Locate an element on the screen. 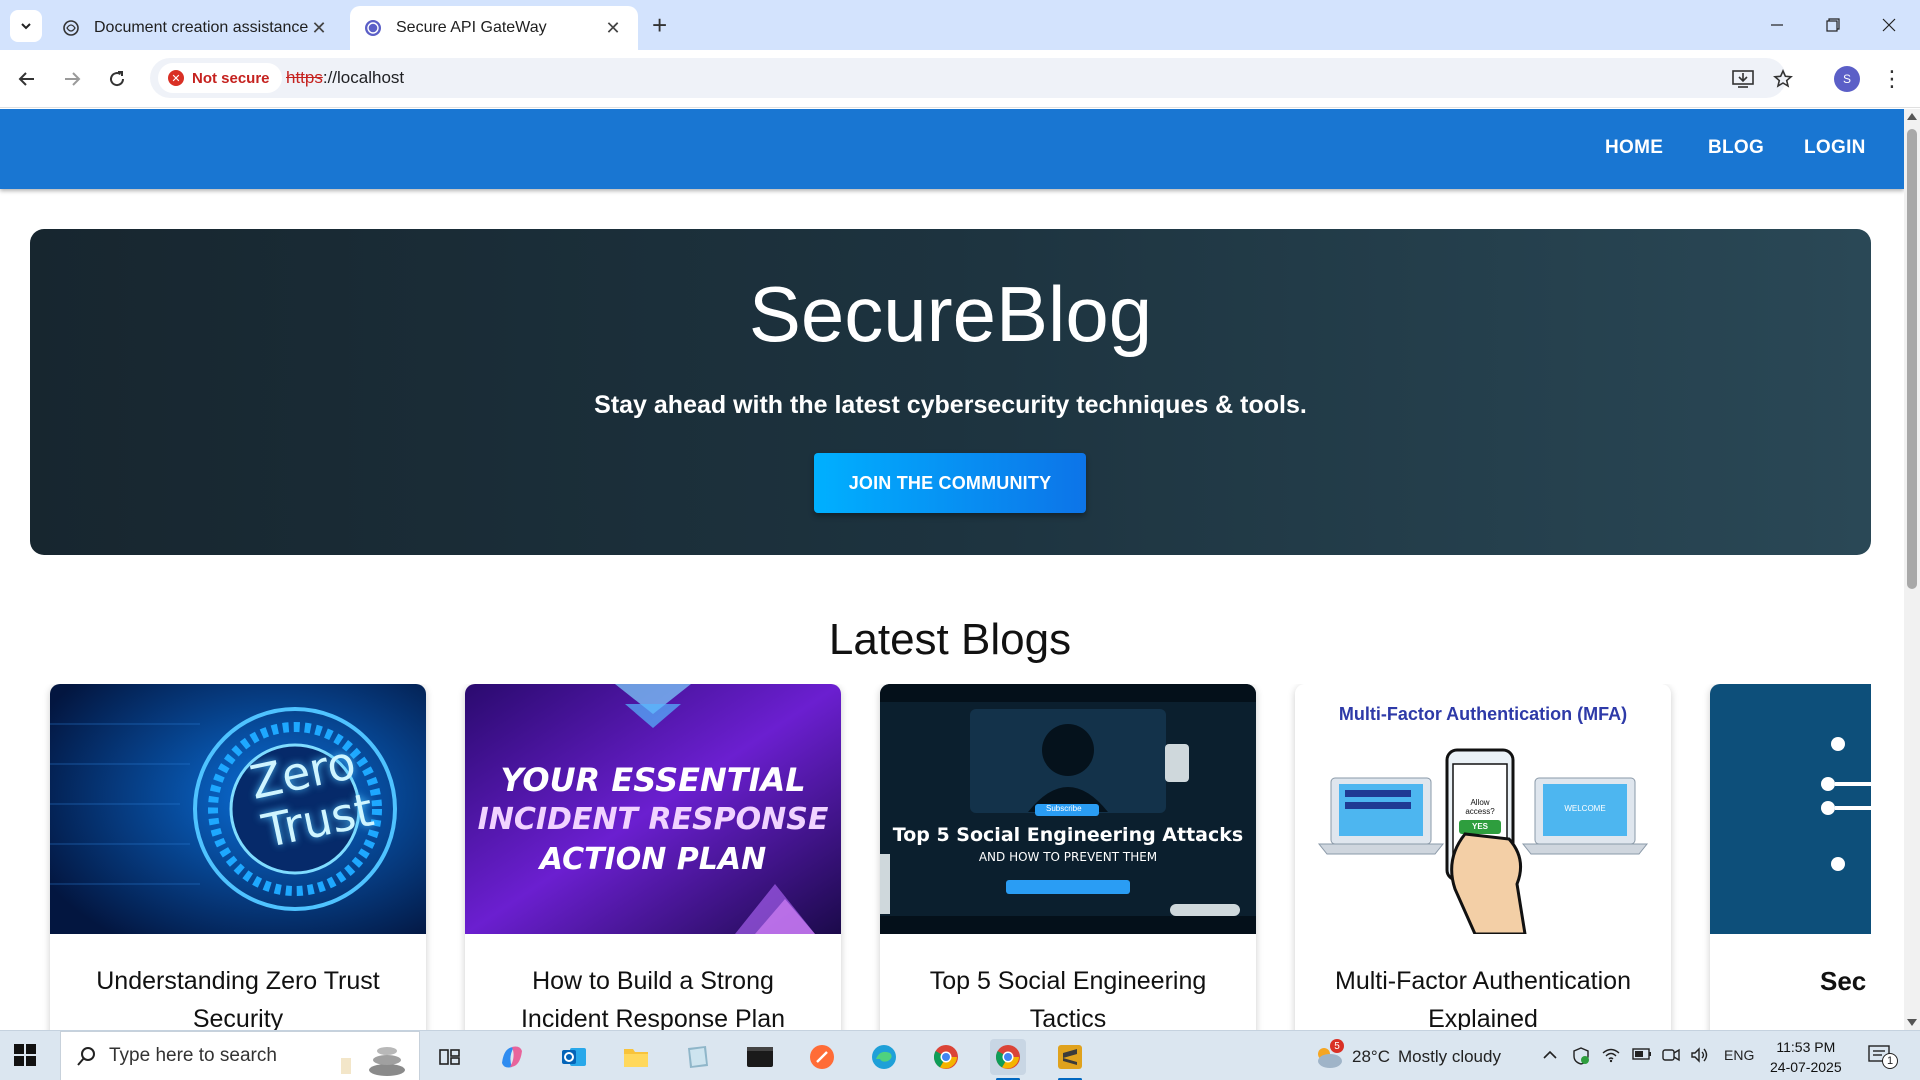 This screenshot has height=1080, width=1920. blog-card-partial: Sec is located at coordinates (1790, 857).